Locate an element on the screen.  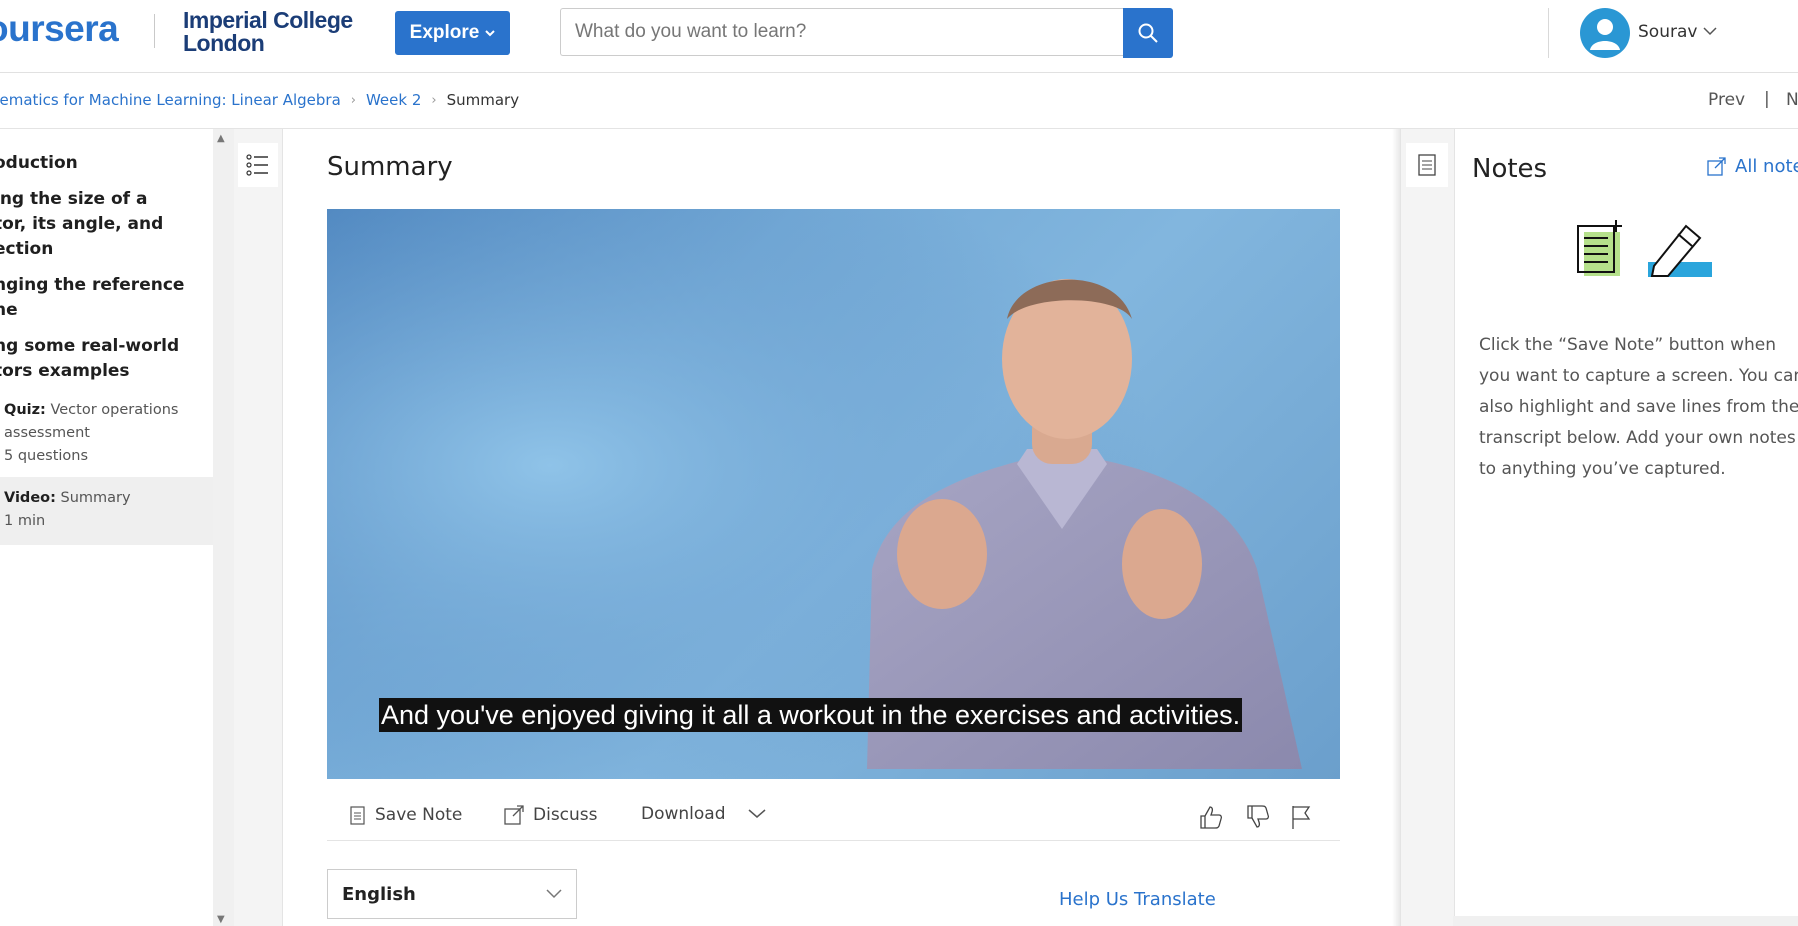
breadcrumb-week: Week 2 is located at coordinates (393, 100).